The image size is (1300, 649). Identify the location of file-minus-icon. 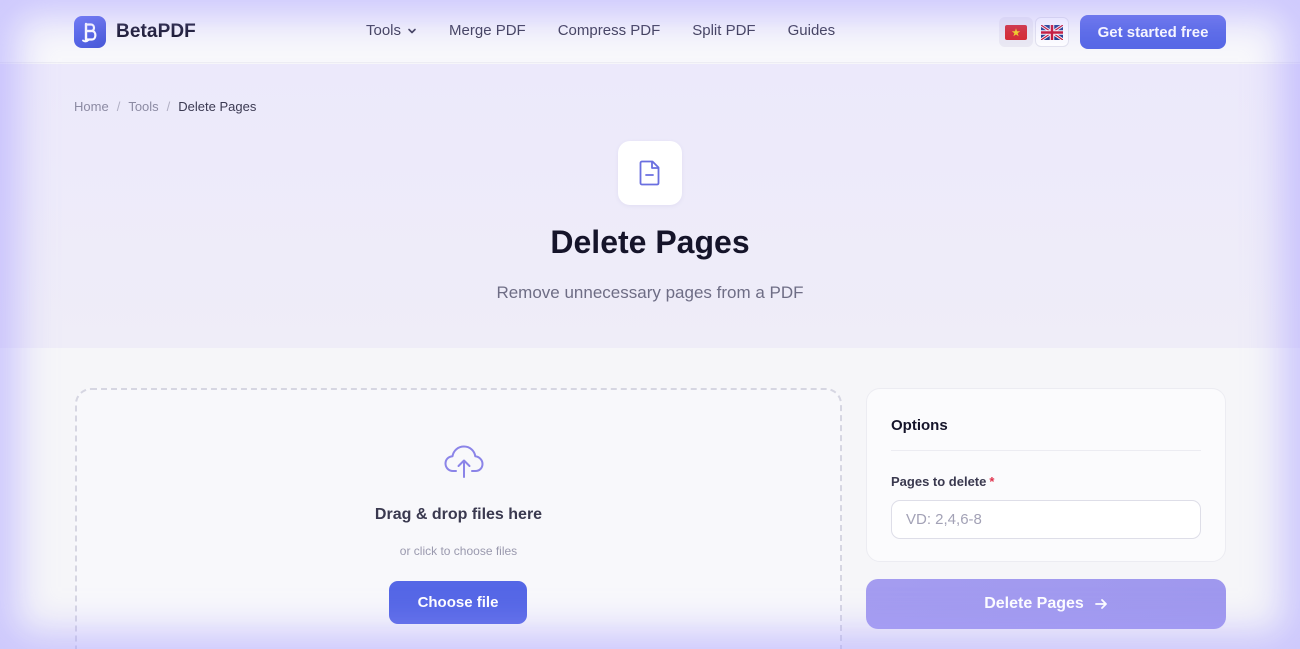
(649, 173).